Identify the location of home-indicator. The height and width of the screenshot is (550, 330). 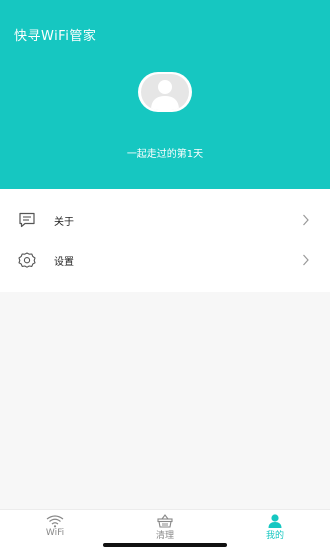
(165, 545).